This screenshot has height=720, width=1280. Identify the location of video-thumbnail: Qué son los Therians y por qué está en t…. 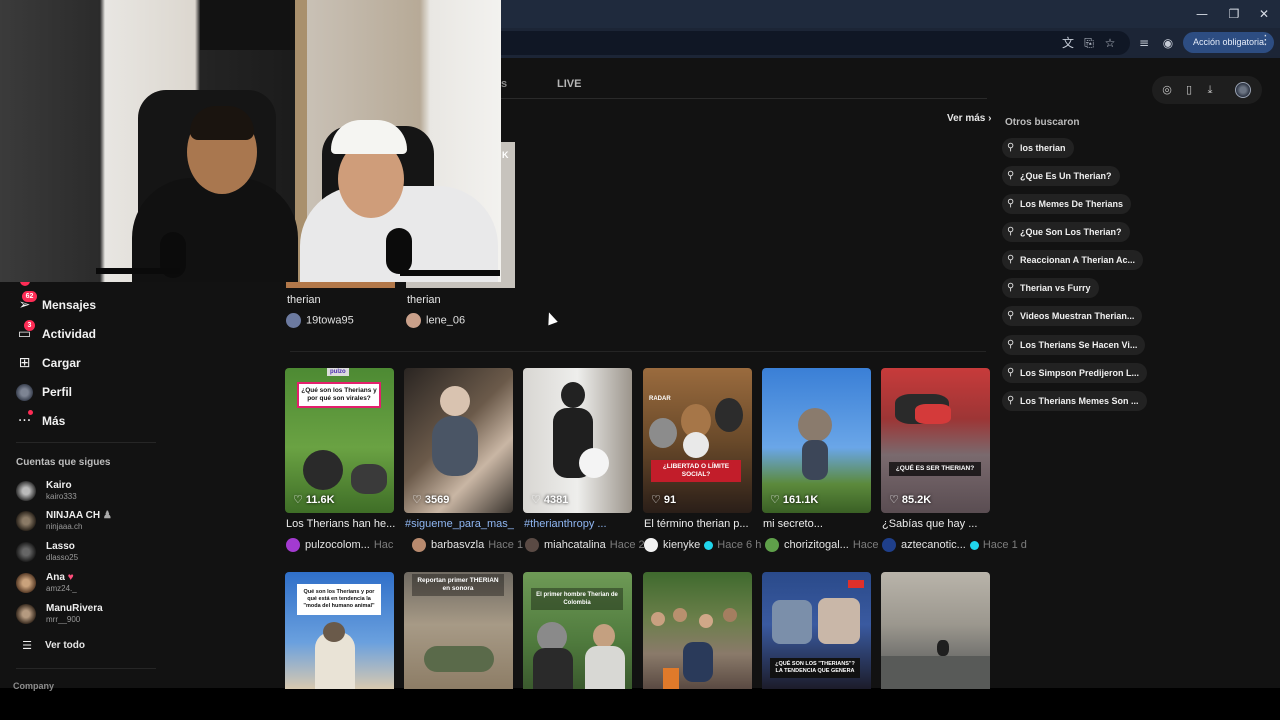
(339, 630).